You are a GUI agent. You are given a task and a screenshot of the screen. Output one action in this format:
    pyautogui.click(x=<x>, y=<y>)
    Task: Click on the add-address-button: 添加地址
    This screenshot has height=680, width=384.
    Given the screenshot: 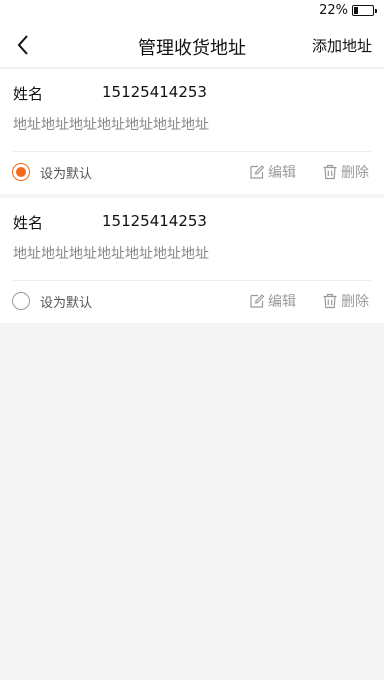 What is the action you would take?
    pyautogui.click(x=342, y=45)
    